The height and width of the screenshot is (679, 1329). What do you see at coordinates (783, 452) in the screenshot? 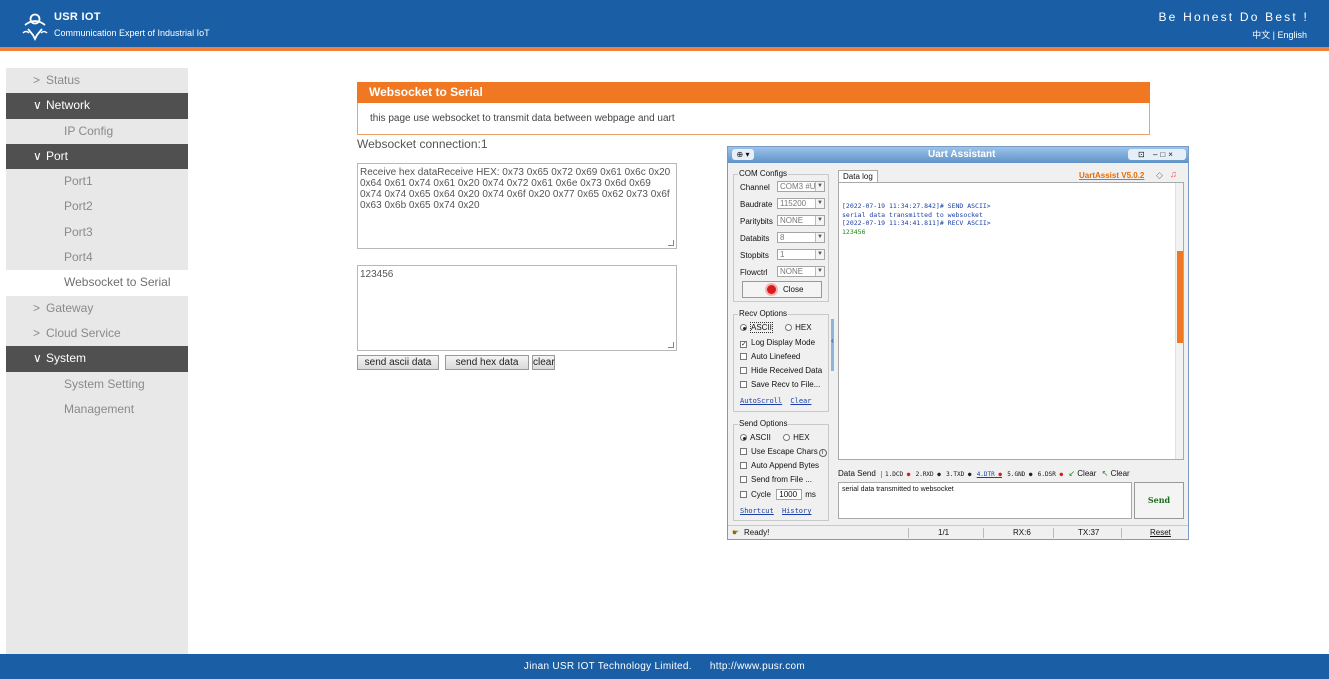
I see `use-escape-chars-checkbox: Use Escape Chars i` at bounding box center [783, 452].